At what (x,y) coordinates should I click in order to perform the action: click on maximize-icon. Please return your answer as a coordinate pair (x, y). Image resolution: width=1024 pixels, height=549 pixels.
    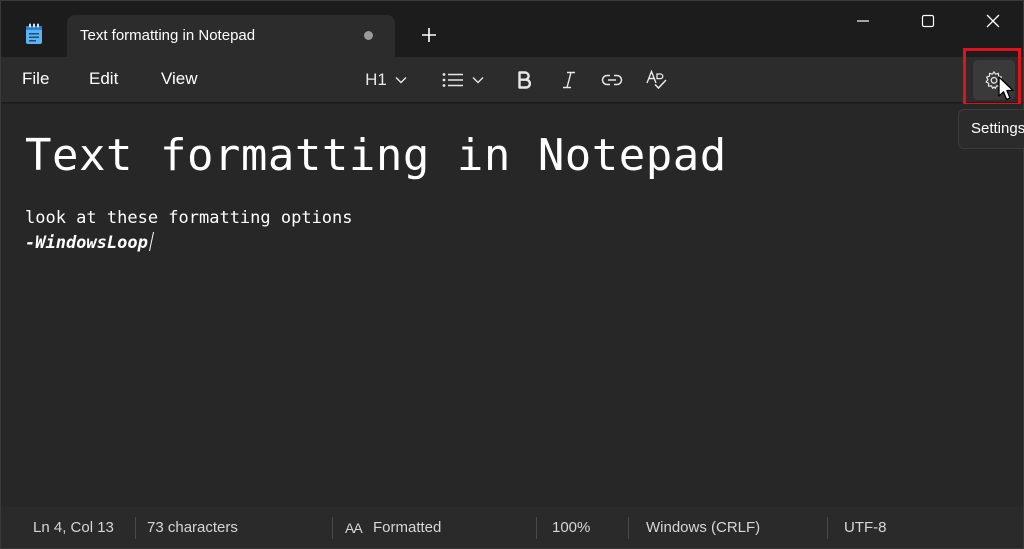
    Looking at the image, I should click on (928, 21).